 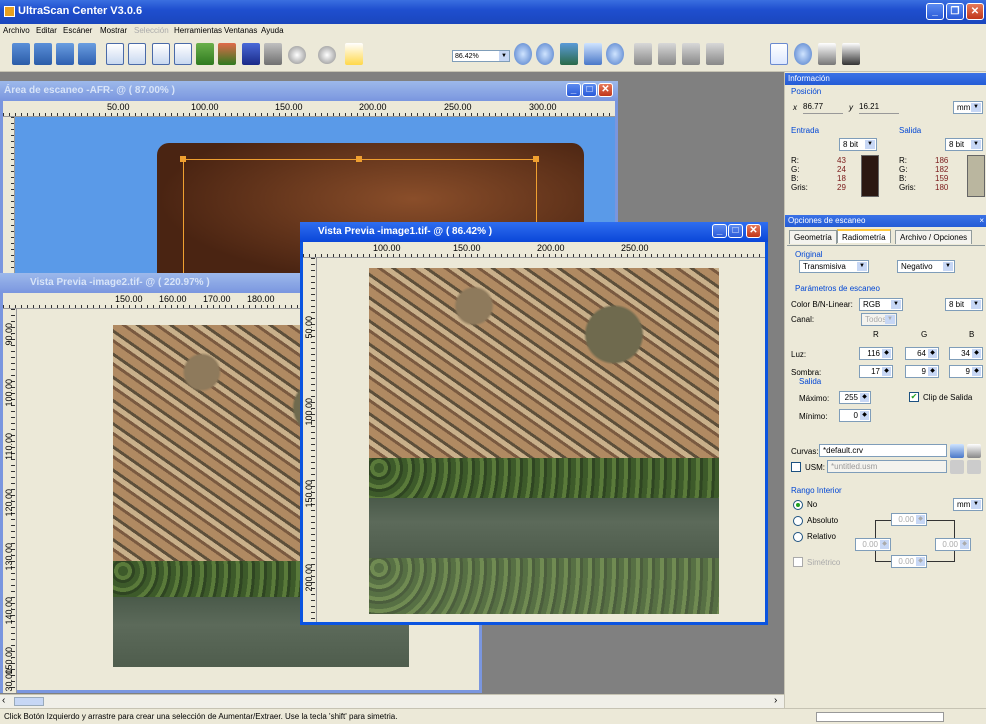 What do you see at coordinates (935, 11) in the screenshot?
I see `minimize-button: _` at bounding box center [935, 11].